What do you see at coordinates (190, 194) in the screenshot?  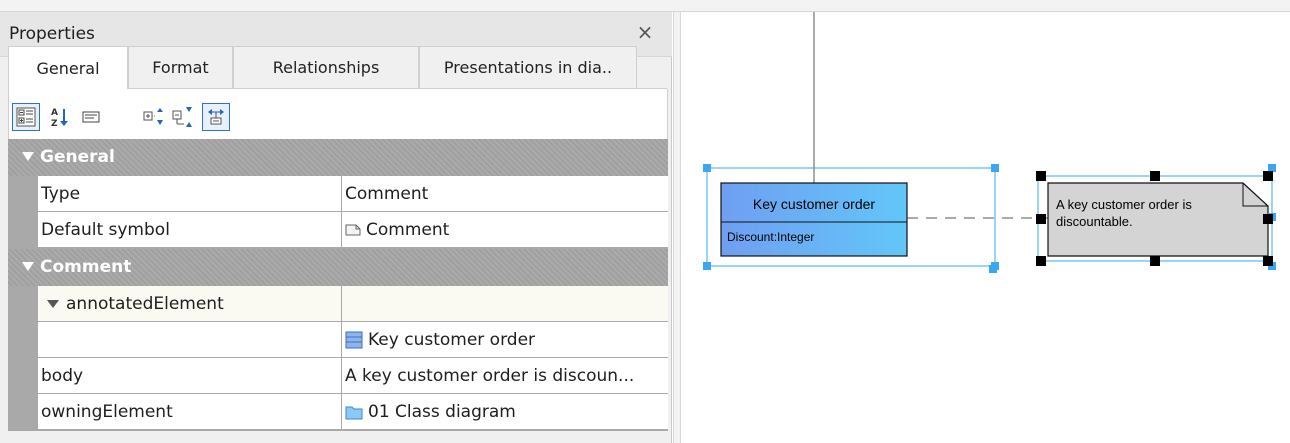 I see `property-key: Type` at bounding box center [190, 194].